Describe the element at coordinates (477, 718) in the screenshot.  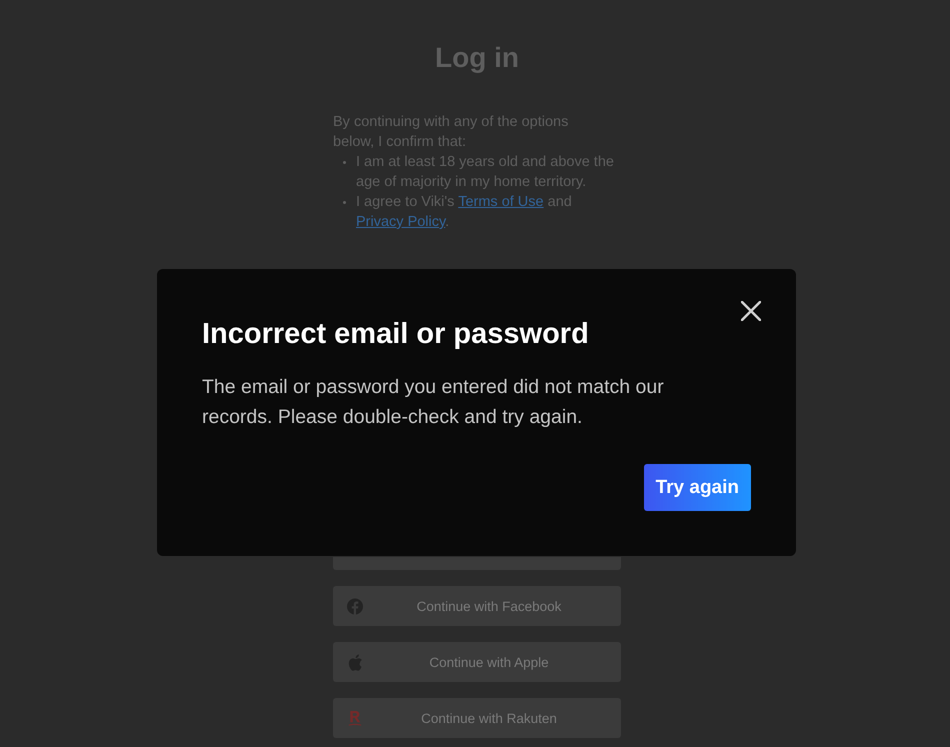
I see `login-option-button: Continue with Rakuten` at that location.